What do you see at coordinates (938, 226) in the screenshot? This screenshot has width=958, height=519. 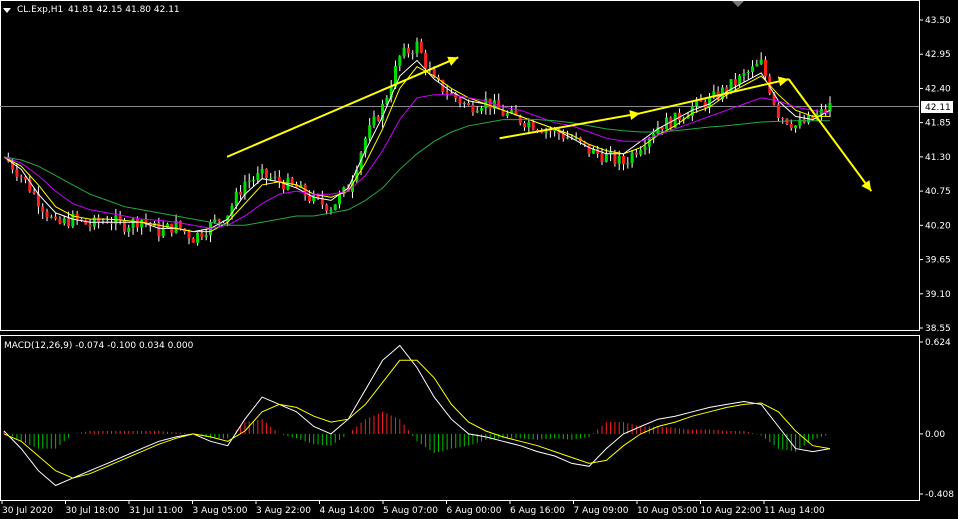 I see `price-tick-label: 40.20` at bounding box center [938, 226].